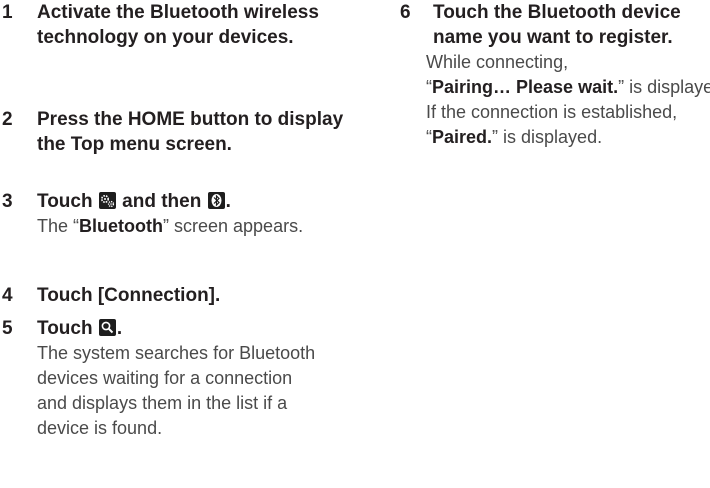 The height and width of the screenshot is (488, 710). Describe the element at coordinates (216, 200) in the screenshot. I see `bluetooth-icon` at that location.